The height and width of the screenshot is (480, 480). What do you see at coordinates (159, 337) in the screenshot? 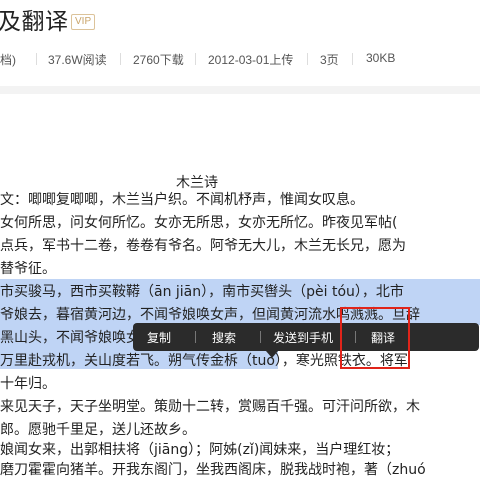
I see `copy-button: 复制` at bounding box center [159, 337].